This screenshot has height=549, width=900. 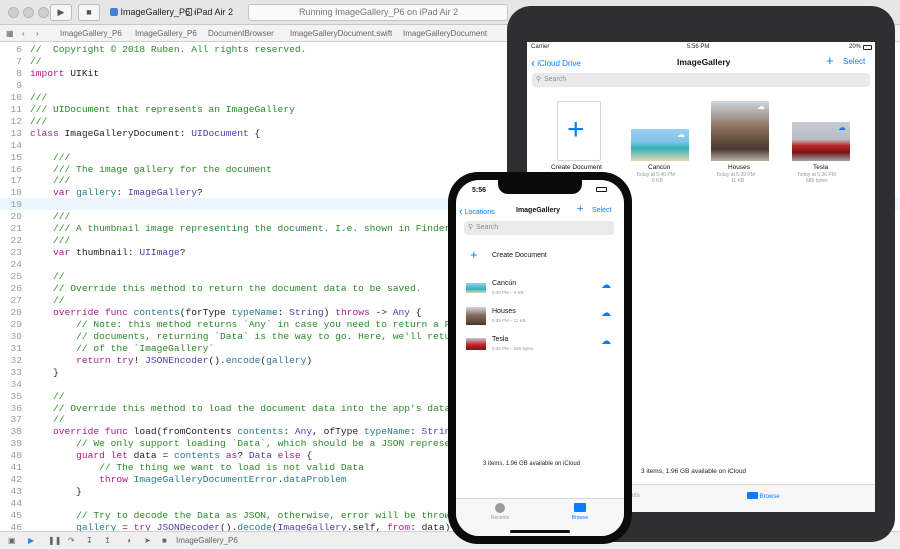 What do you see at coordinates (11, 121) in the screenshot?
I see `line-number: 12` at bounding box center [11, 121].